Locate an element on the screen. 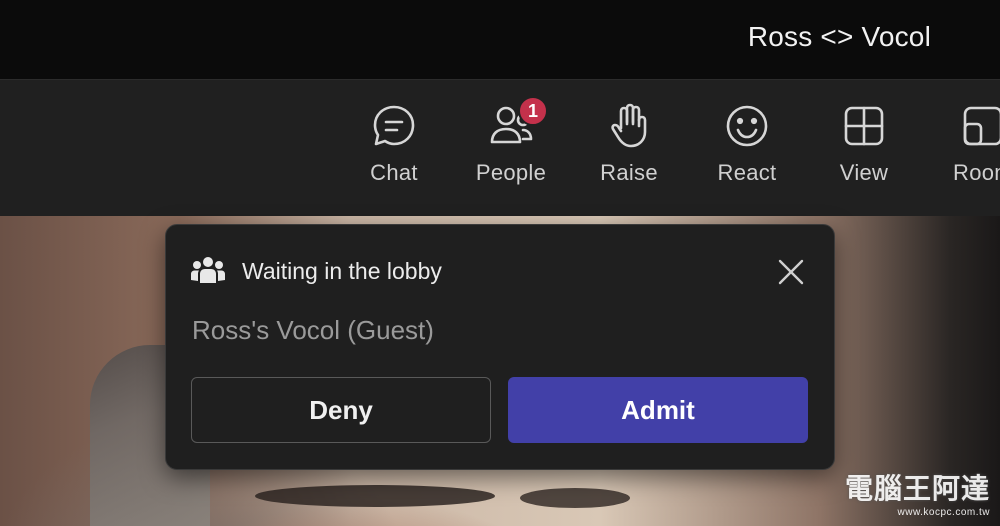  close-button is located at coordinates (791, 272).